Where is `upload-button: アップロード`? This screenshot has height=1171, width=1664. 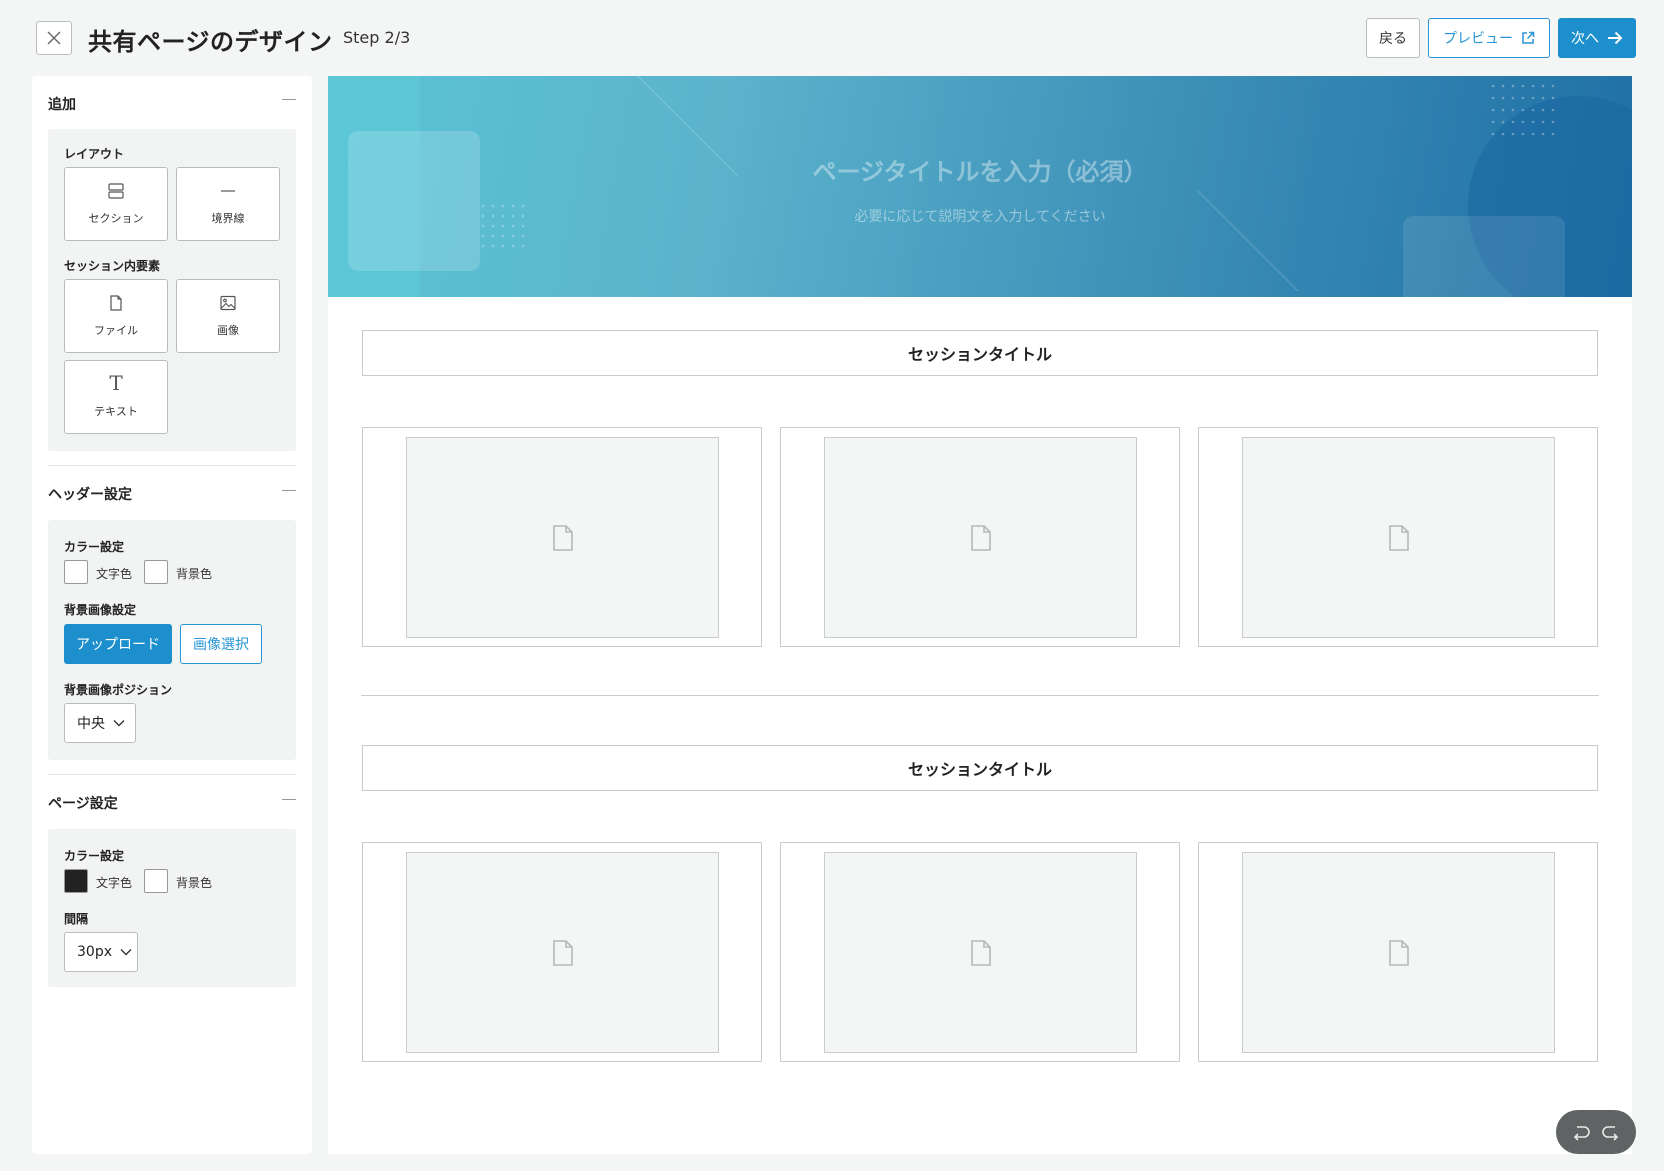
upload-button: アップロード is located at coordinates (118, 644).